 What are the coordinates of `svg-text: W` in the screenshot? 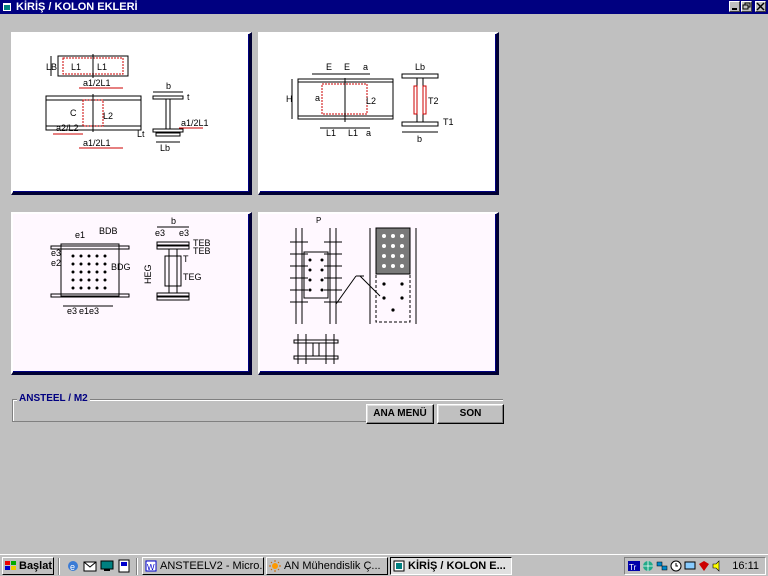 It's located at (151, 567).